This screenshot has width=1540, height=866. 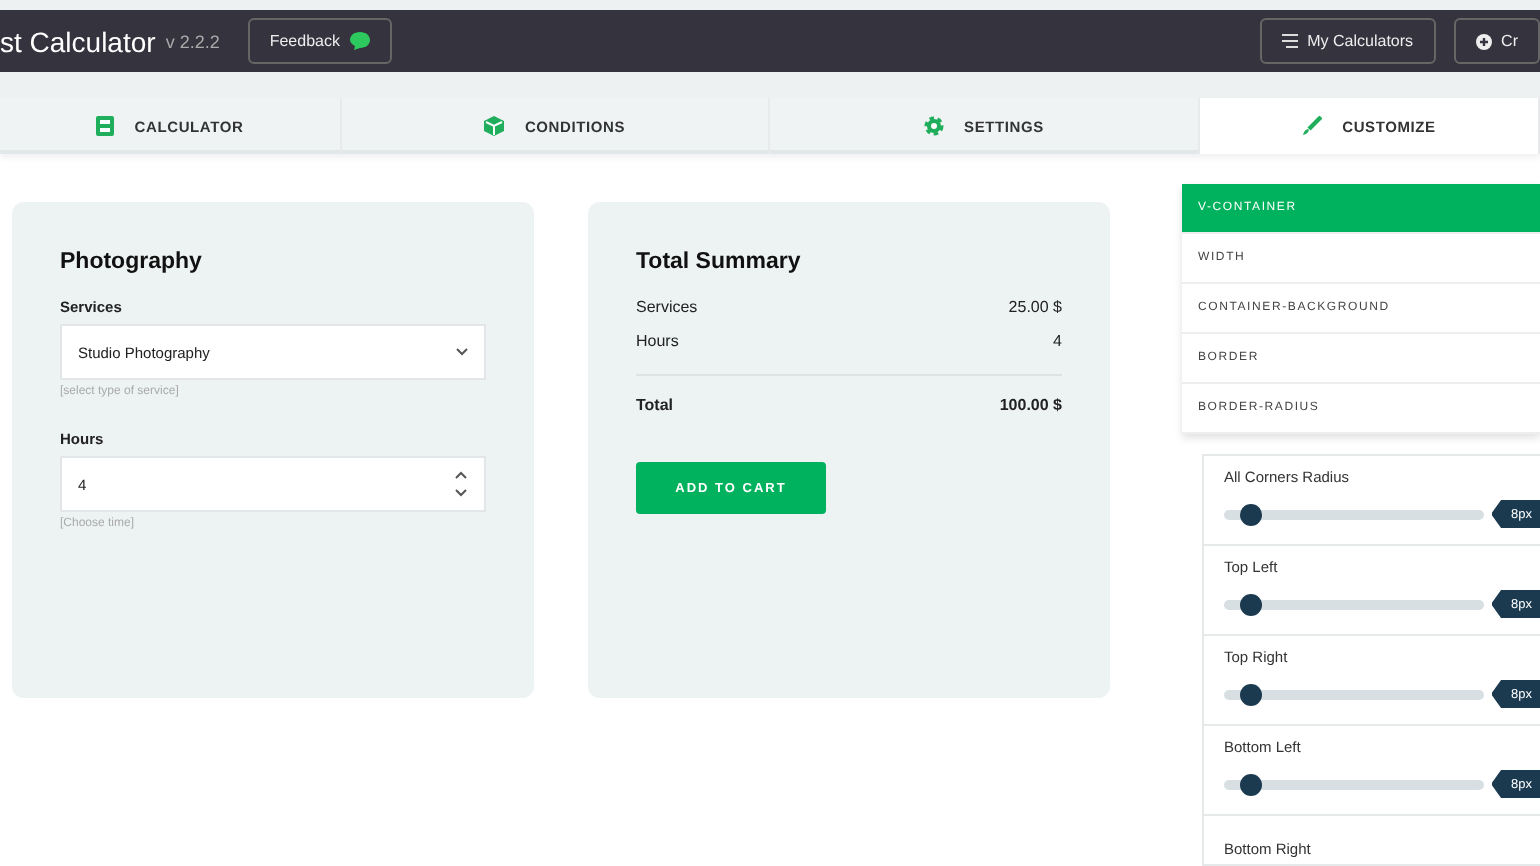 What do you see at coordinates (192, 41) in the screenshot?
I see `version-label: v 2.2.2` at bounding box center [192, 41].